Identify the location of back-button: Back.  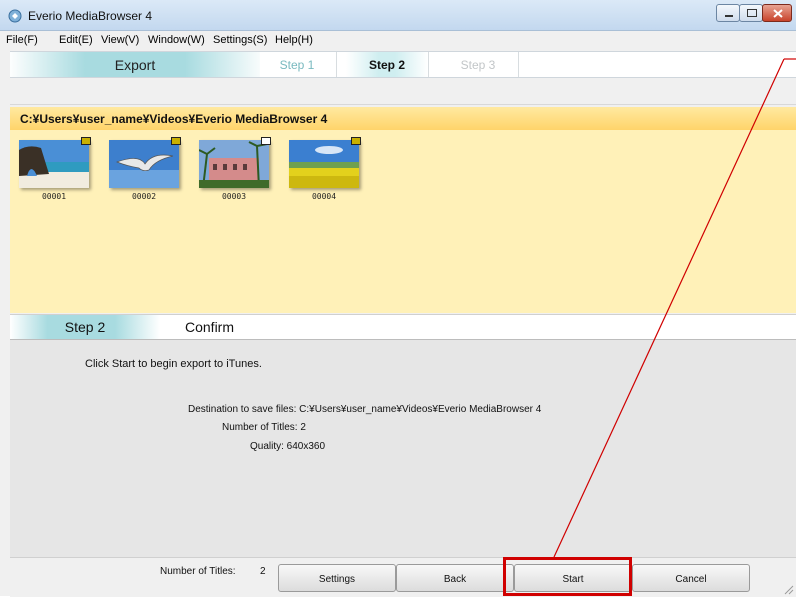
(455, 578).